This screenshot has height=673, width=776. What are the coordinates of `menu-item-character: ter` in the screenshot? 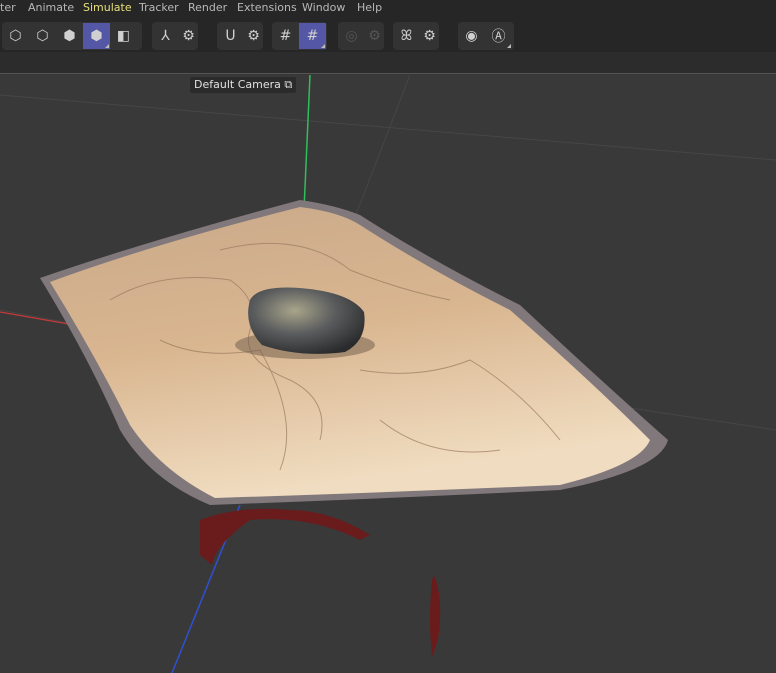 It's located at (8, 7).